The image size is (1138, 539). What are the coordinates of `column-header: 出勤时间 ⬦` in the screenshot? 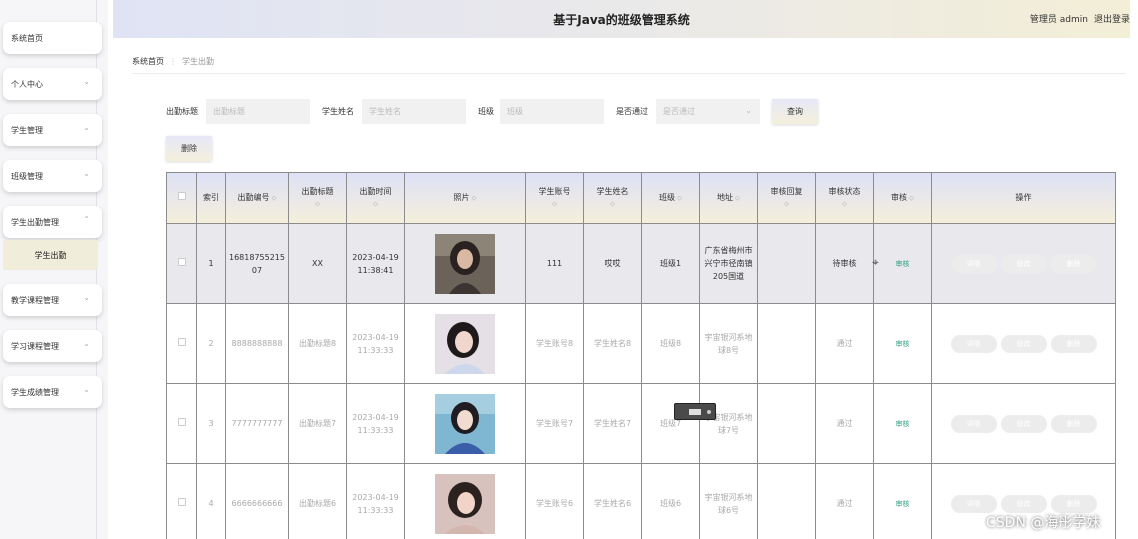 It's located at (375, 198).